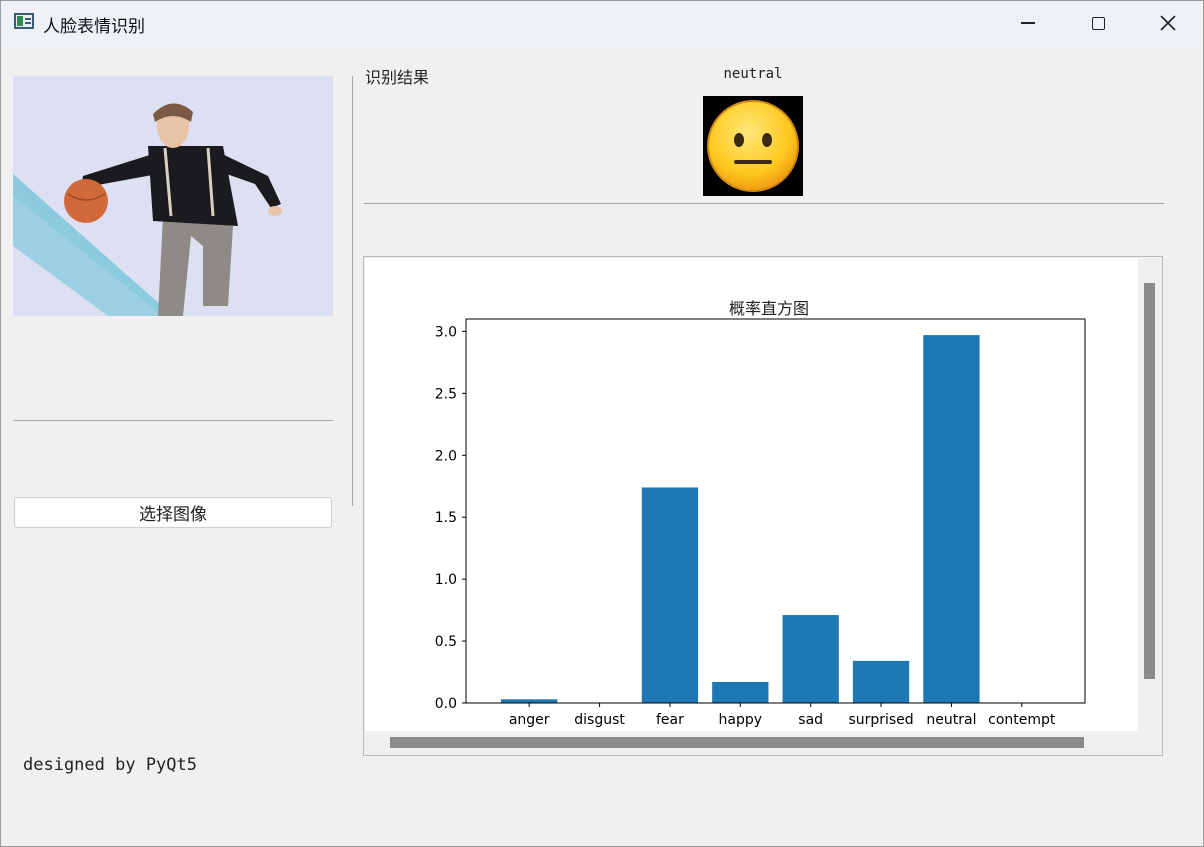  Describe the element at coordinates (446, 704) in the screenshot. I see `y-tick-label: 0.0` at that location.